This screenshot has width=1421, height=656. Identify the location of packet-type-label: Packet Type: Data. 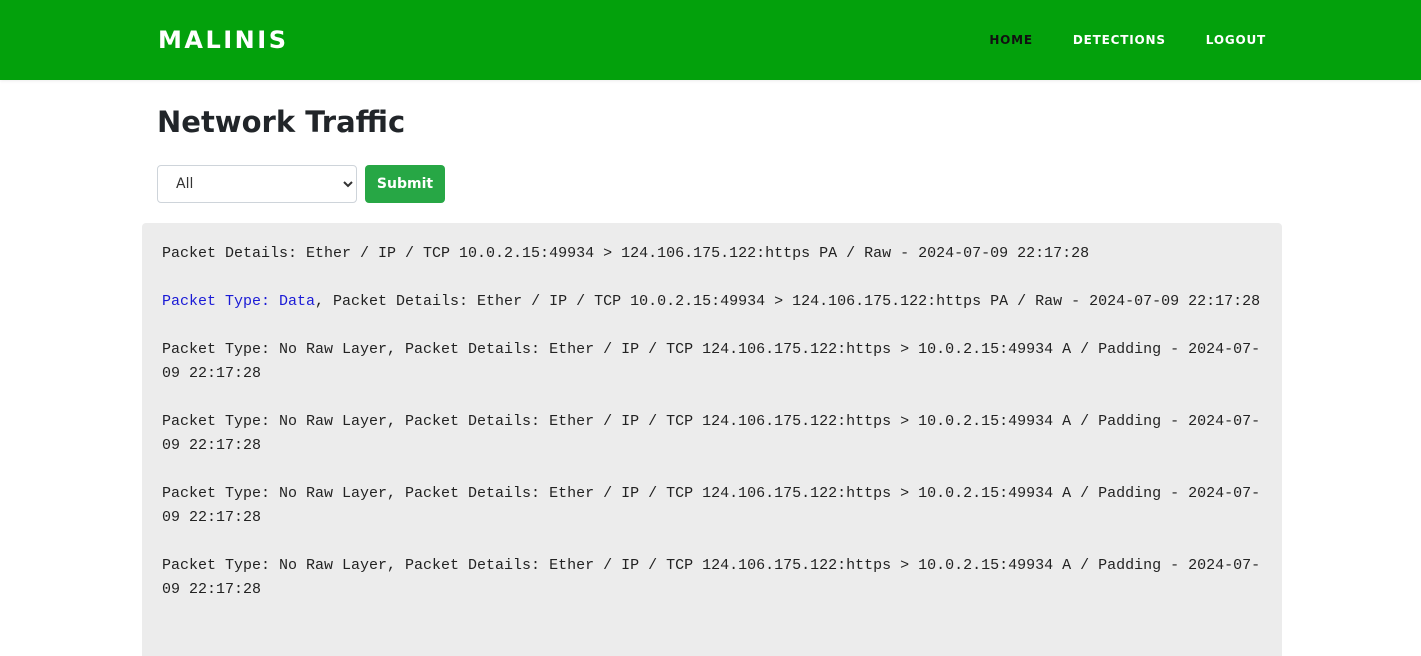
(239, 301).